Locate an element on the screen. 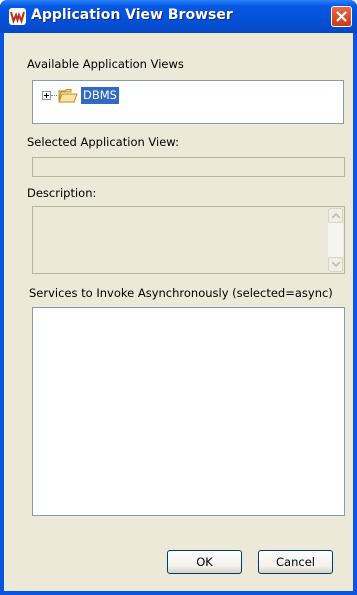  available-views-tree: DBMS is located at coordinates (188, 102).